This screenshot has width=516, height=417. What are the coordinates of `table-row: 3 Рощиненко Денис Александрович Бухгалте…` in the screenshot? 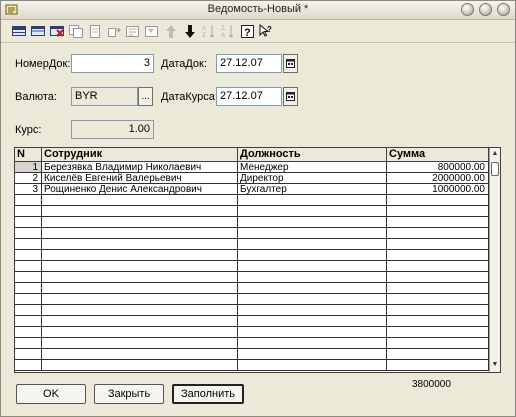 It's located at (252, 189).